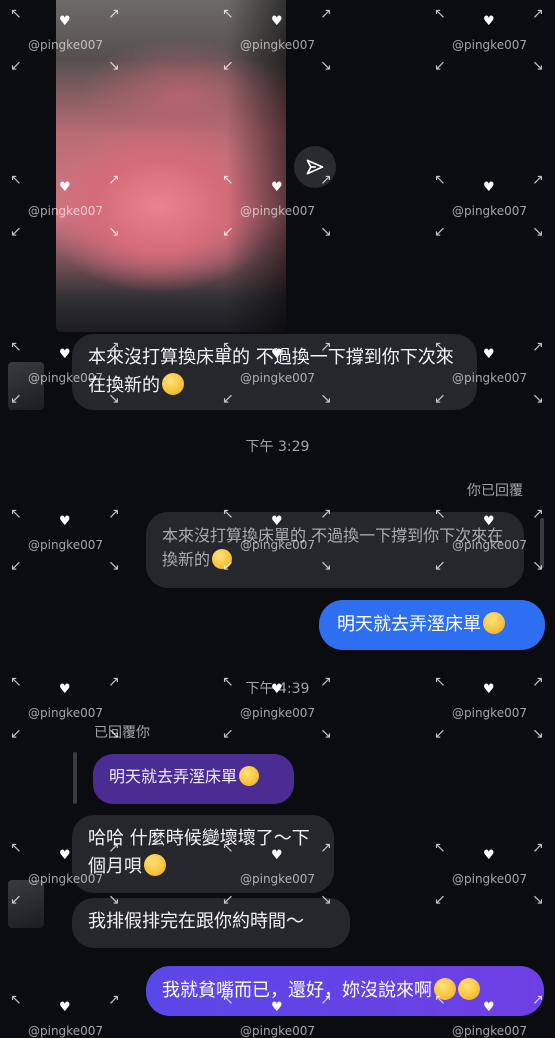 The width and height of the screenshot is (555, 1038). What do you see at coordinates (495, 491) in the screenshot?
I see `reply-status: 你已回覆` at bounding box center [495, 491].